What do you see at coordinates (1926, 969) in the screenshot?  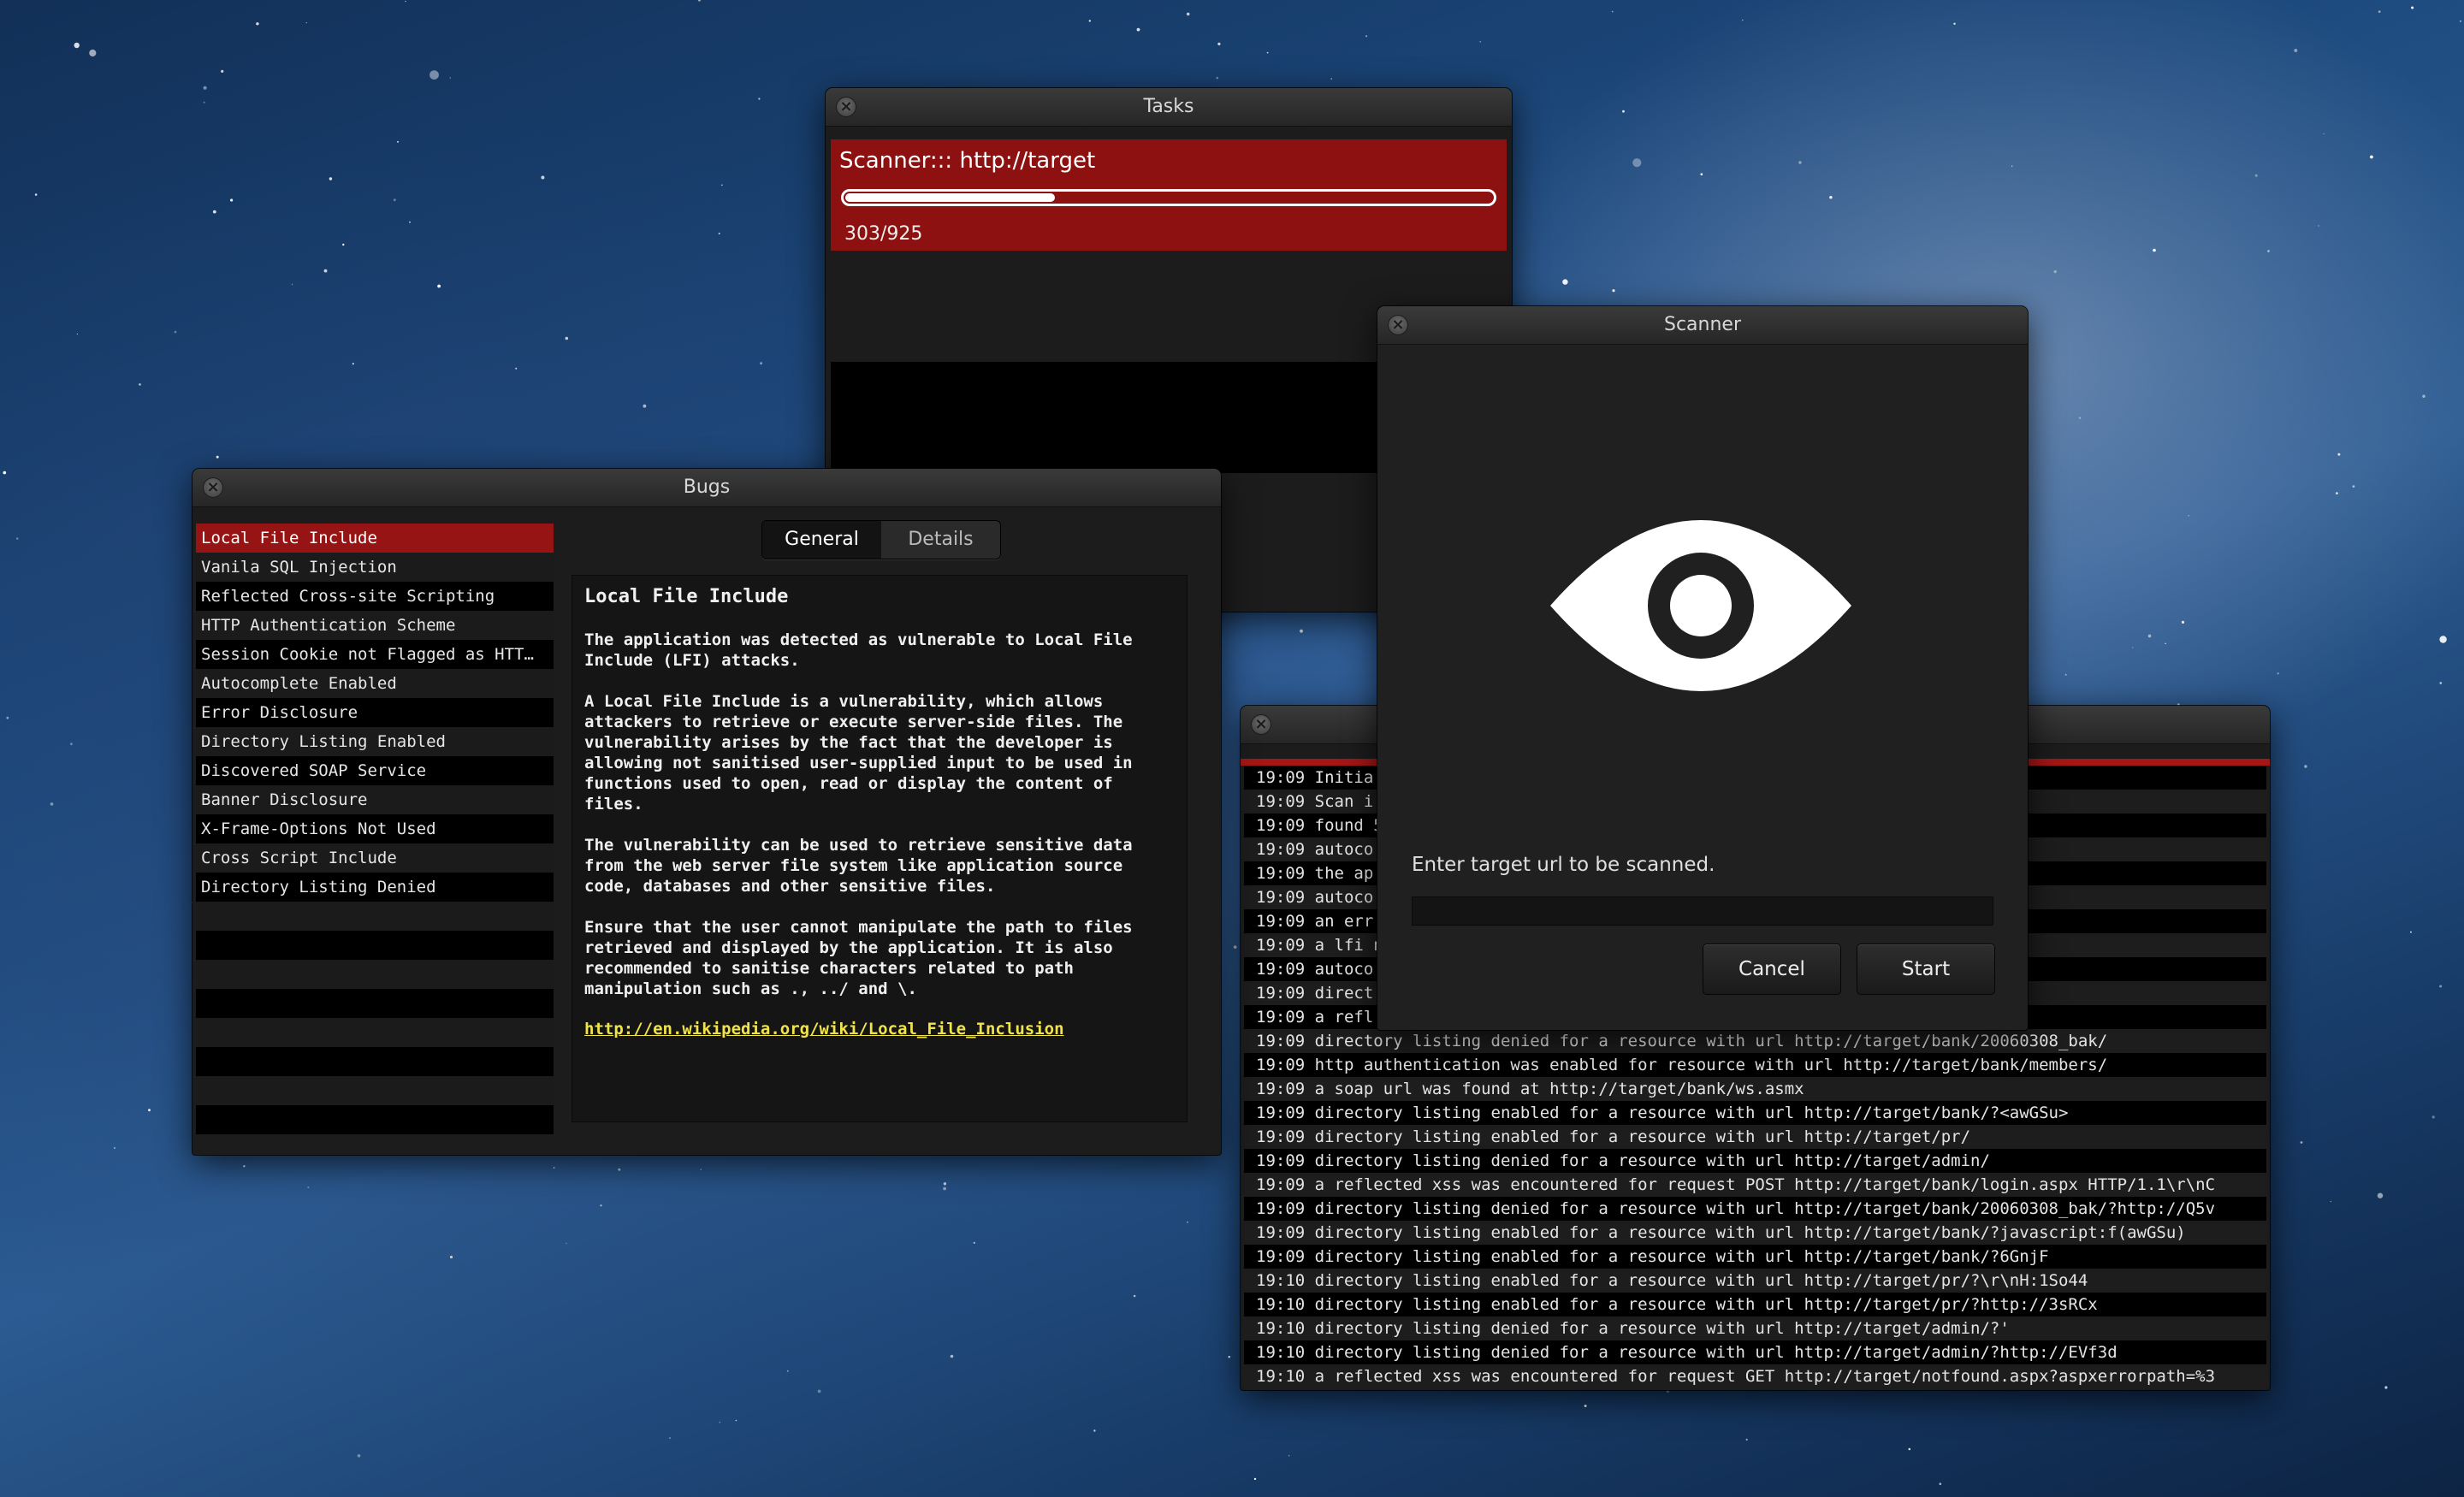 I see `start-button: Start` at bounding box center [1926, 969].